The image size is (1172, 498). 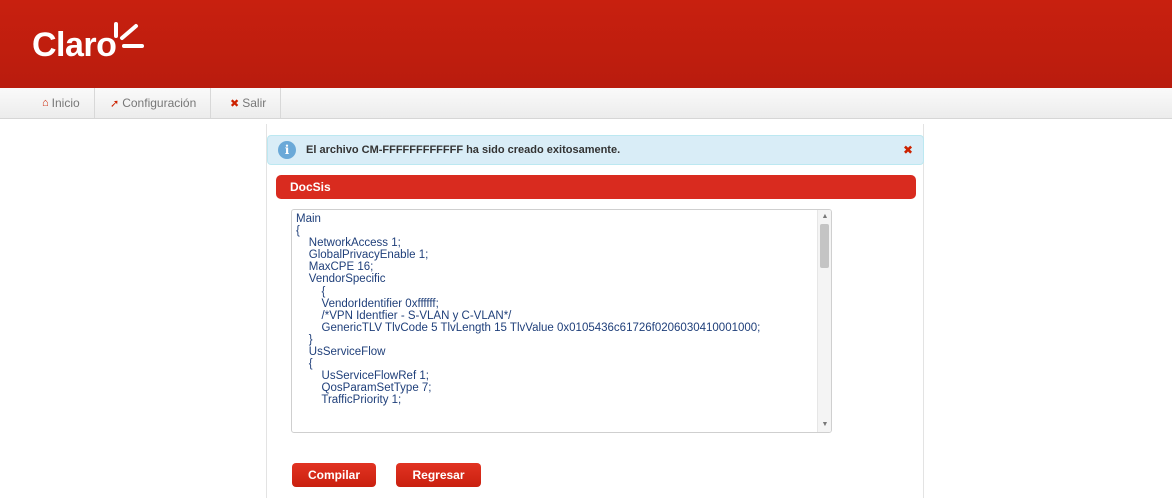 I want to click on nav-item-label: Inicio, so click(x=65, y=103).